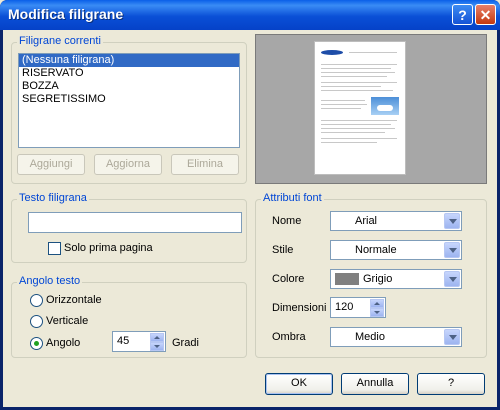 The width and height of the screenshot is (500, 410). What do you see at coordinates (347, 279) in the screenshot?
I see `color-swatch` at bounding box center [347, 279].